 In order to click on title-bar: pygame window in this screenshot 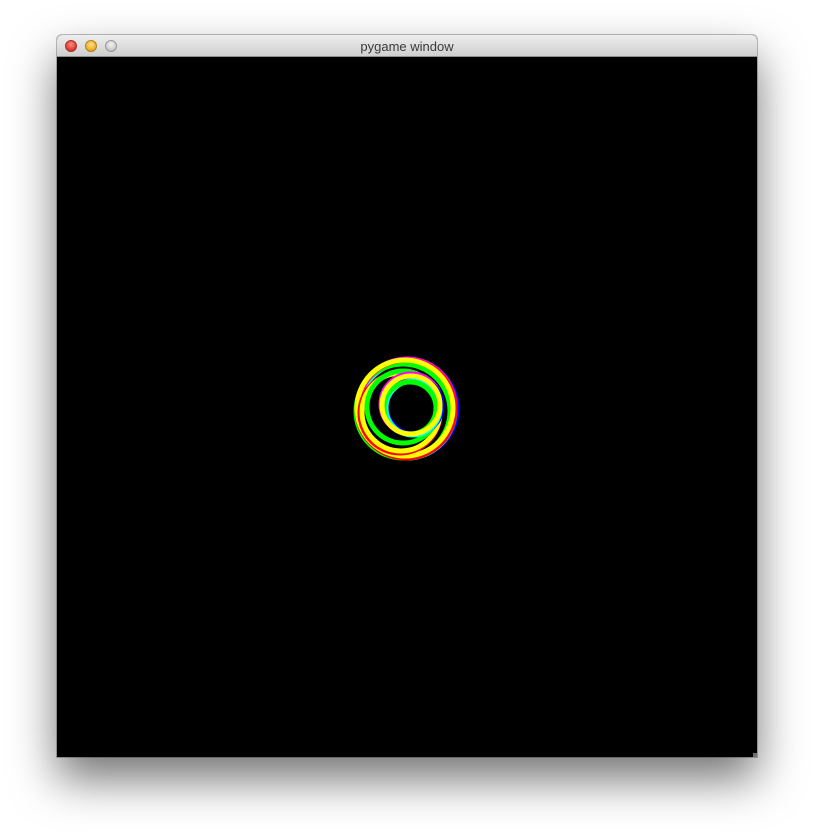, I will do `click(407, 46)`.